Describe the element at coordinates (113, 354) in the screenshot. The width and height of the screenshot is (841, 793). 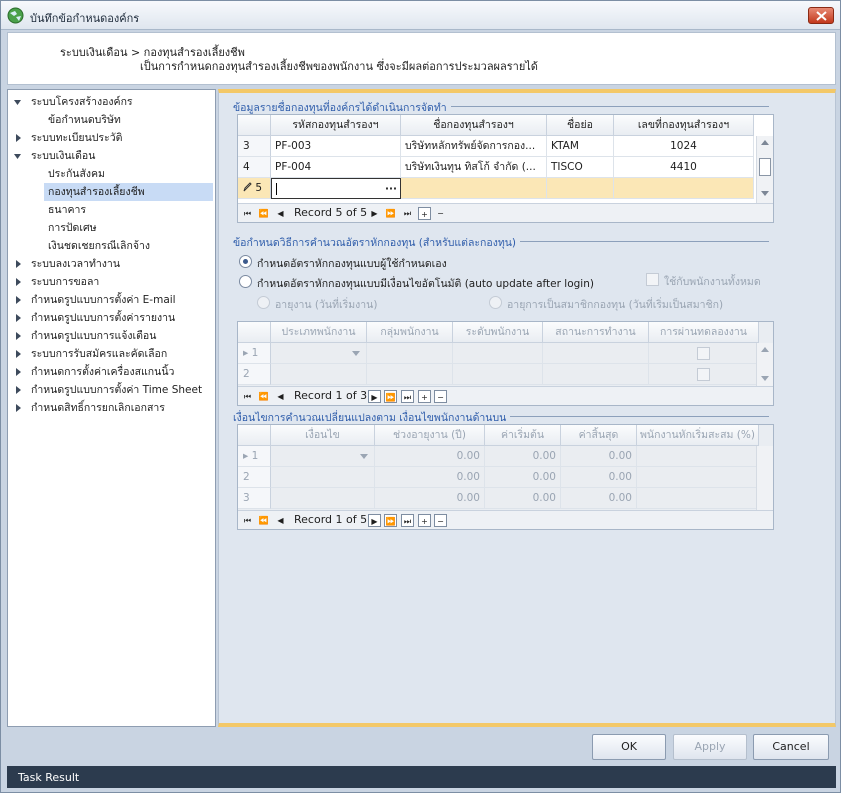
I see `tree-item: ระบบการรับสมัครและคัดเลือก` at that location.